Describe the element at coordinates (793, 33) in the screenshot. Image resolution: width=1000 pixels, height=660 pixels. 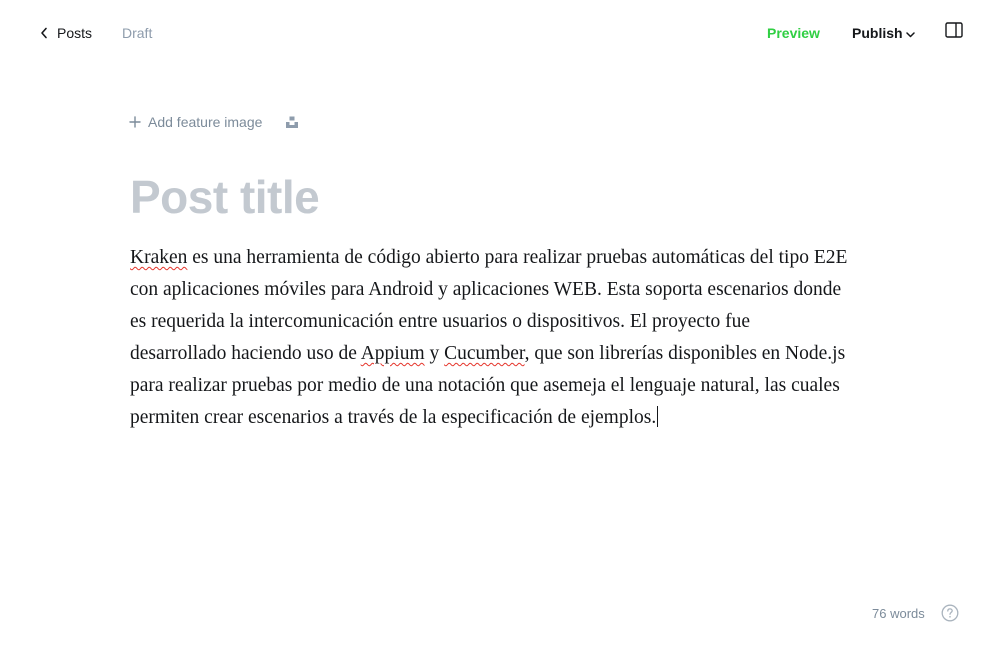
I see `preview-button: Preview` at that location.